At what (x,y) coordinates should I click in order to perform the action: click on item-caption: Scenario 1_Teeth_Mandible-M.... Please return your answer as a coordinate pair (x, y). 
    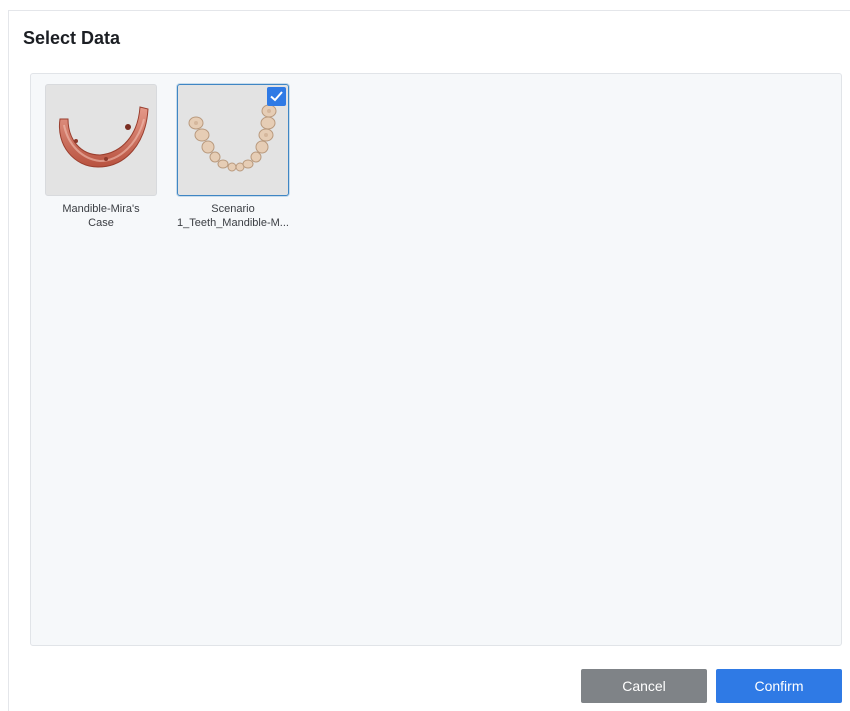
    Looking at the image, I should click on (233, 216).